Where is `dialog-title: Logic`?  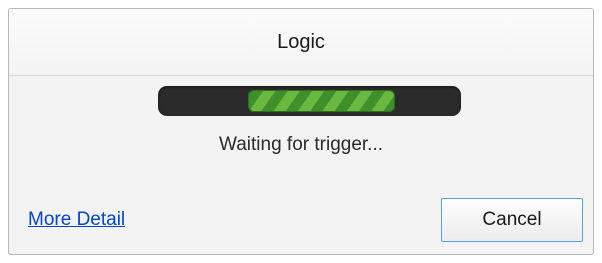
dialog-title: Logic is located at coordinates (301, 41).